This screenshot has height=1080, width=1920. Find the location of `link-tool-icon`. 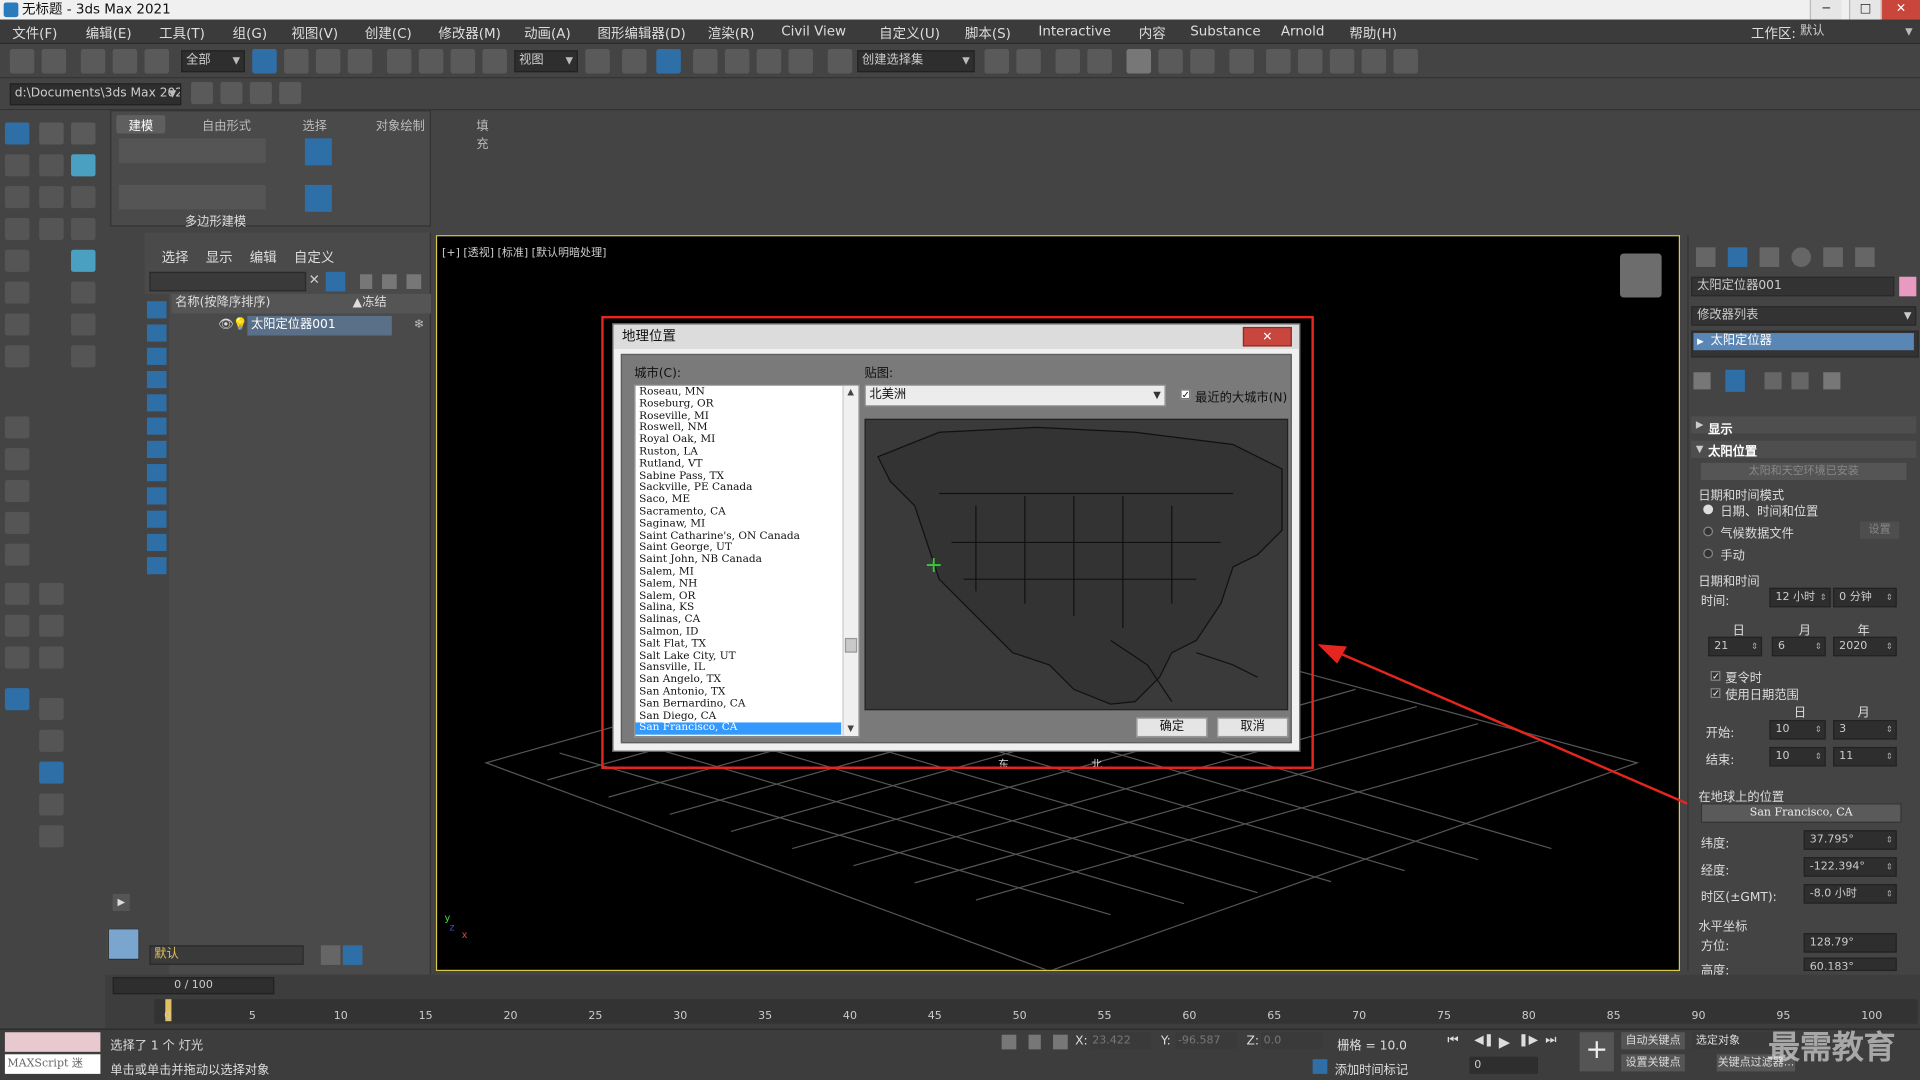

link-tool-icon is located at coordinates (17, 165).